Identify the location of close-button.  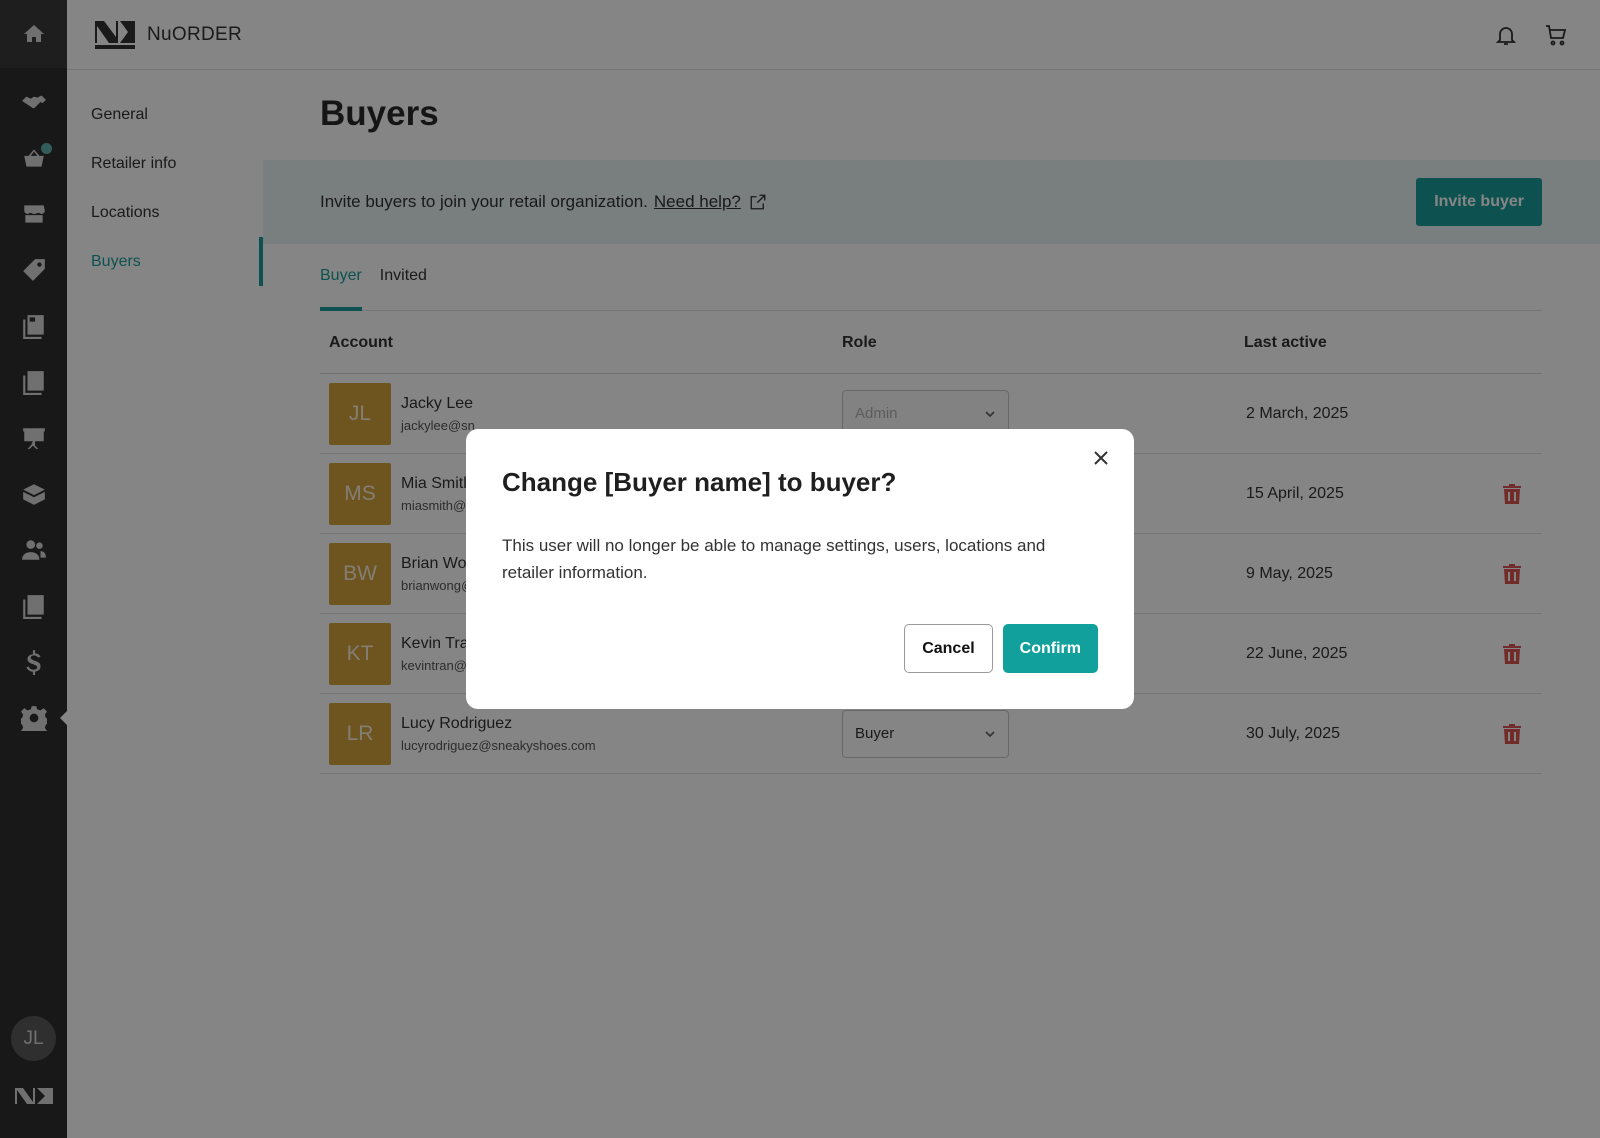
(1101, 458).